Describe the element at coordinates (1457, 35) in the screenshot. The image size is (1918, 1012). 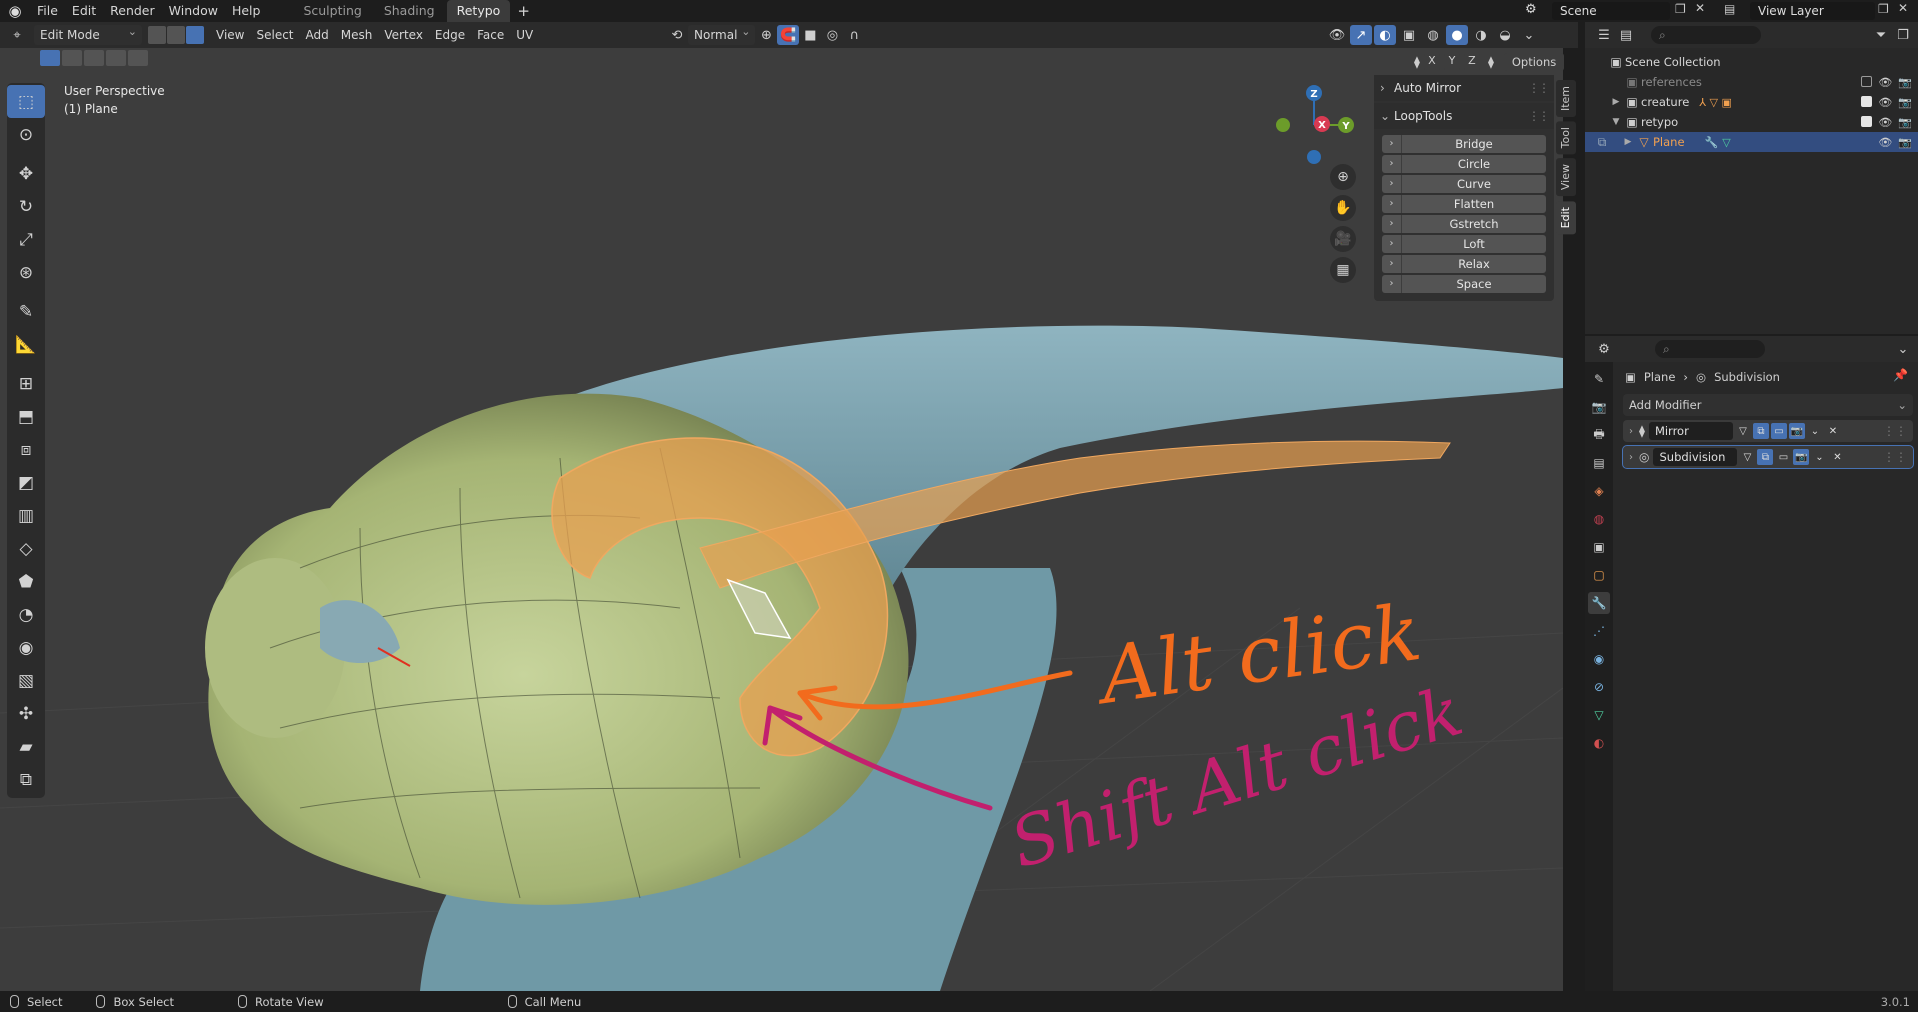
I see `solid-shading-icon: ●` at that location.